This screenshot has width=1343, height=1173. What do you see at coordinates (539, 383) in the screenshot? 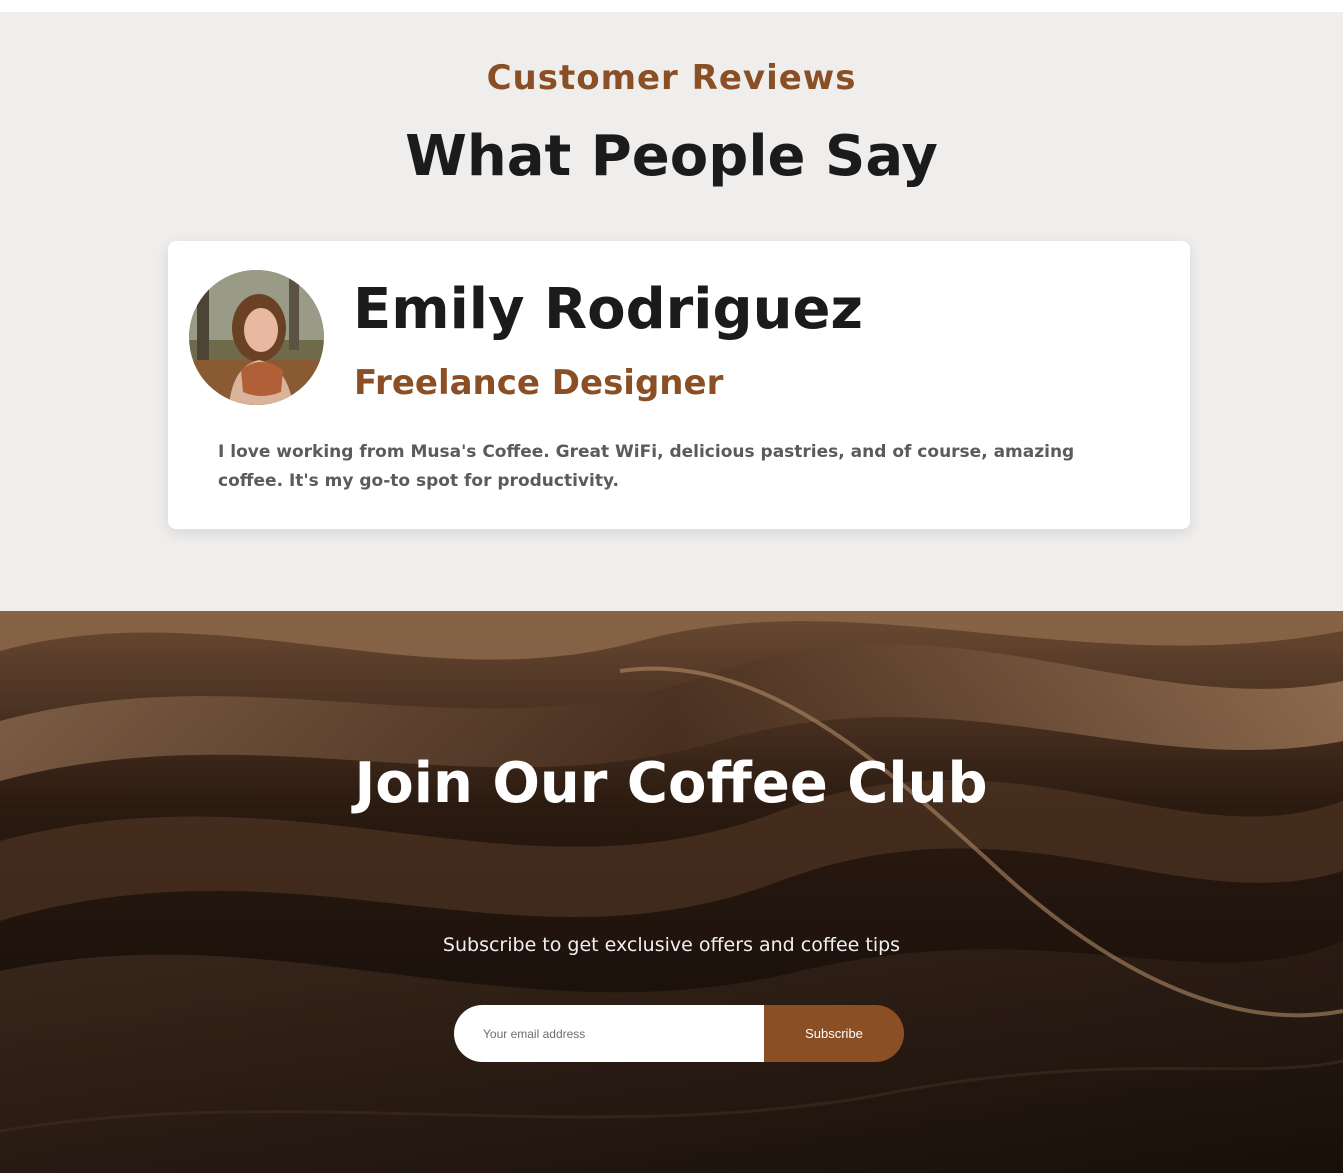
I see `reviewer-role: Freelance Designer` at bounding box center [539, 383].